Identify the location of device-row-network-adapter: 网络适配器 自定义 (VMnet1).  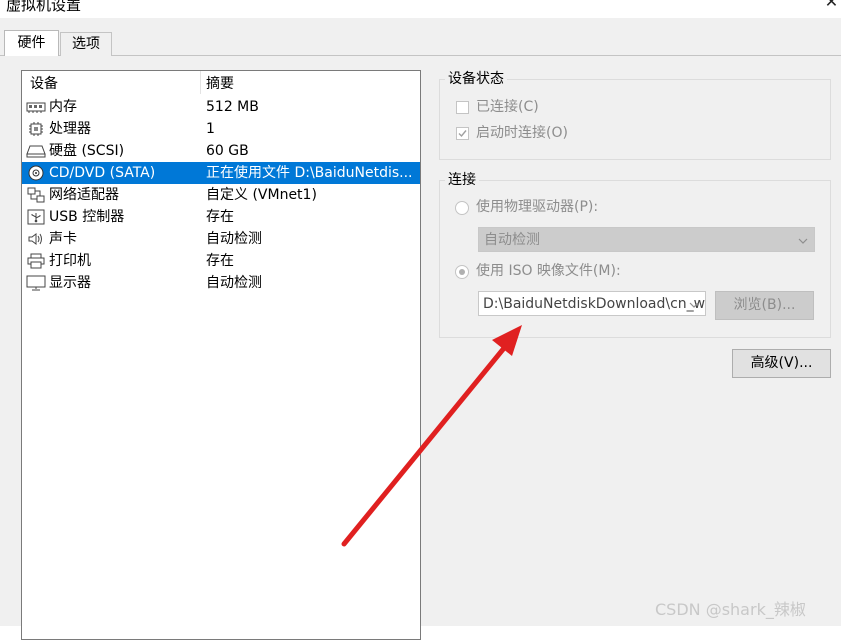
(221, 195).